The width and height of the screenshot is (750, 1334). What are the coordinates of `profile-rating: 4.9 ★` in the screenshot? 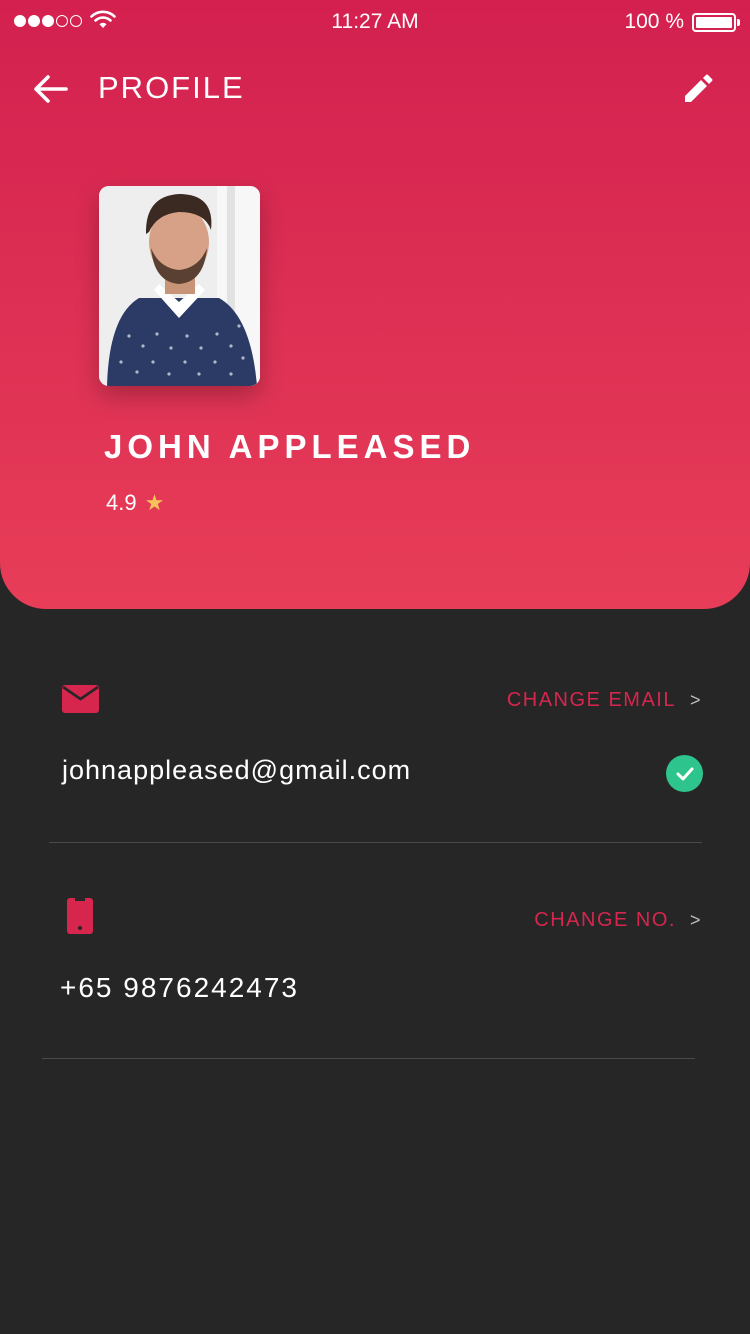 It's located at (135, 503).